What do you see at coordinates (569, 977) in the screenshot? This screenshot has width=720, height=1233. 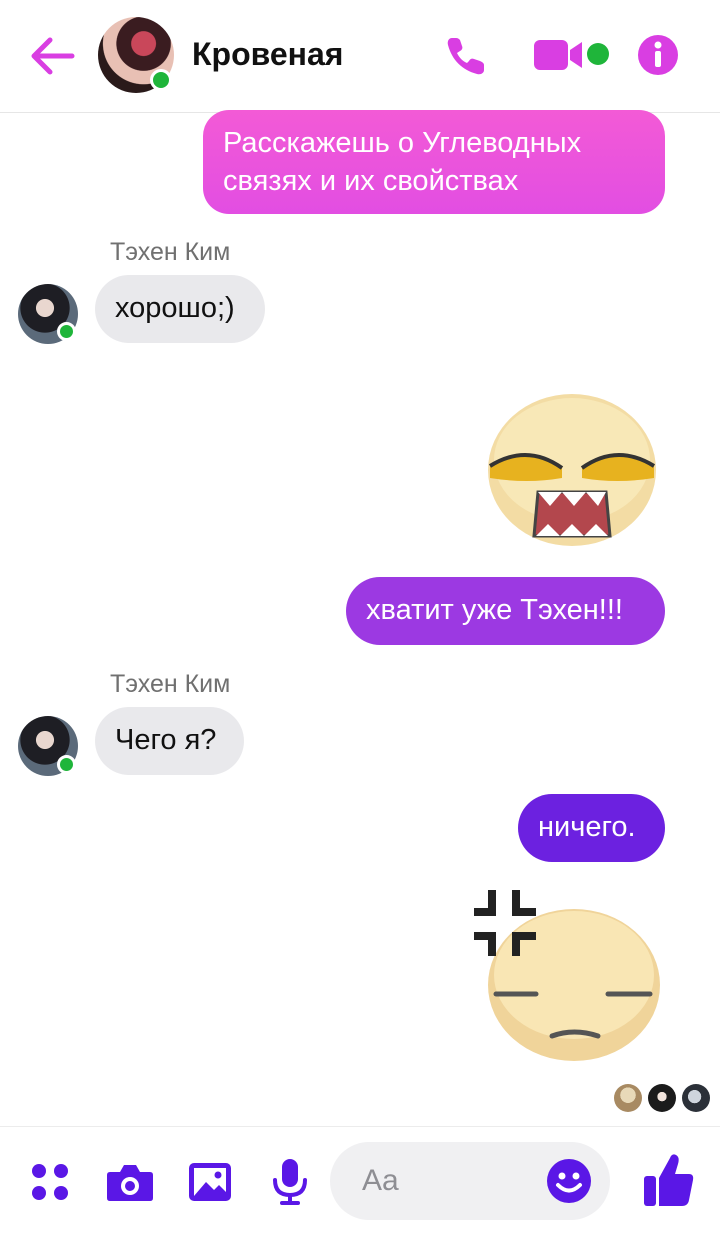 I see `annoyed-face-sticker` at bounding box center [569, 977].